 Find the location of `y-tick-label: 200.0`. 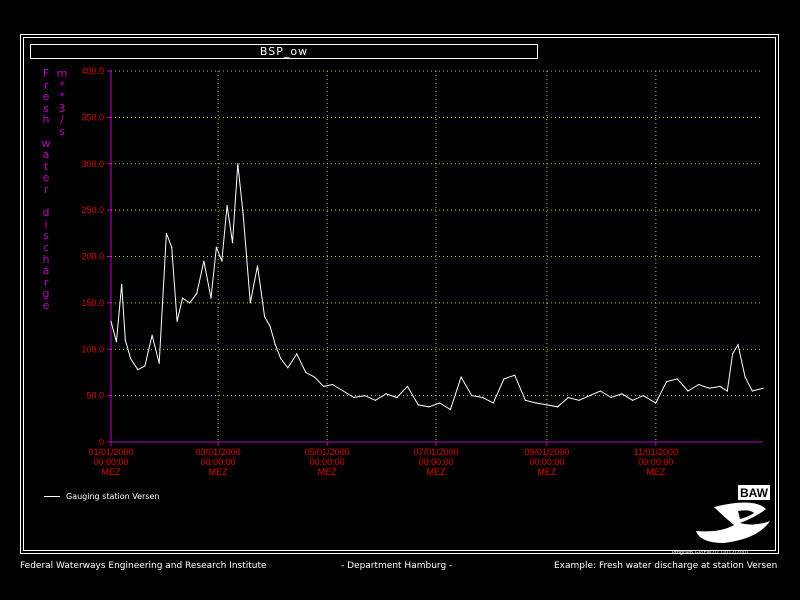

y-tick-label: 200.0 is located at coordinates (92, 257).